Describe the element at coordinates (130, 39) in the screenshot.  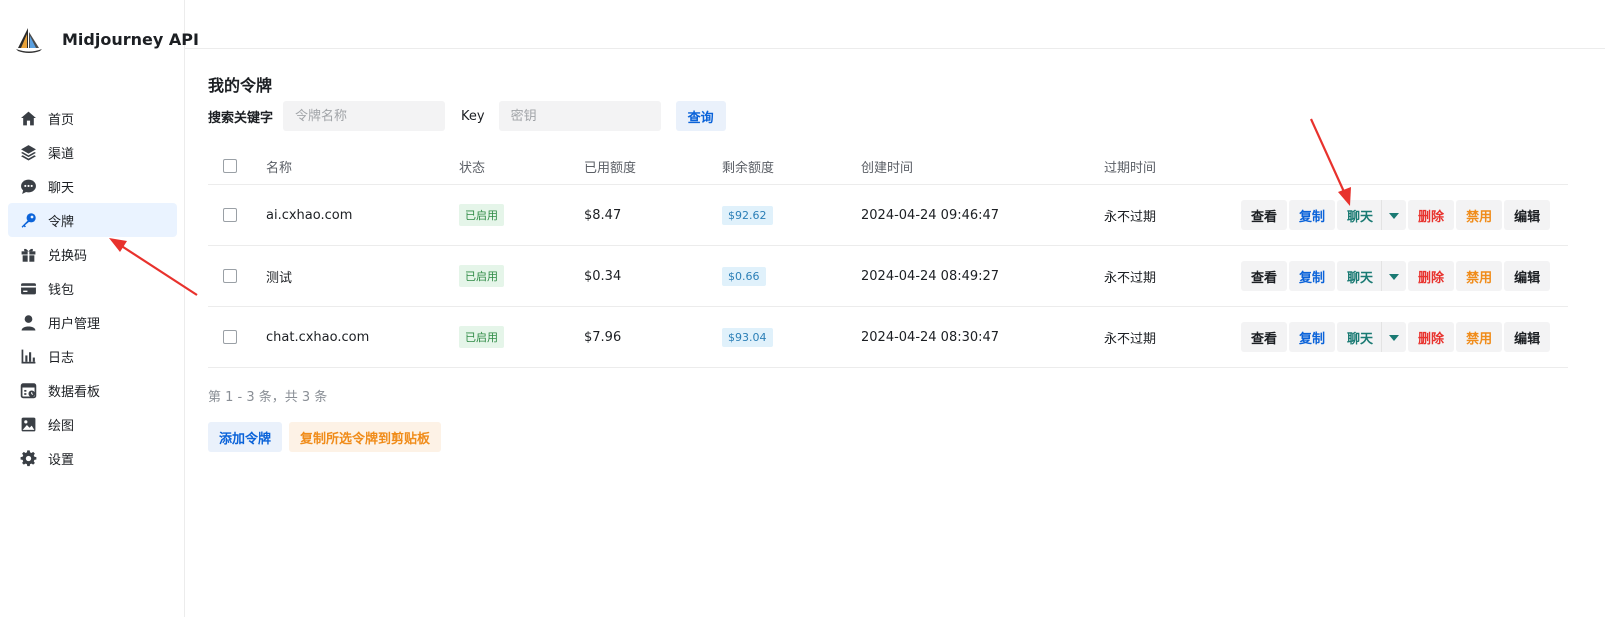
I see `brand-name: Midjourney API` at that location.